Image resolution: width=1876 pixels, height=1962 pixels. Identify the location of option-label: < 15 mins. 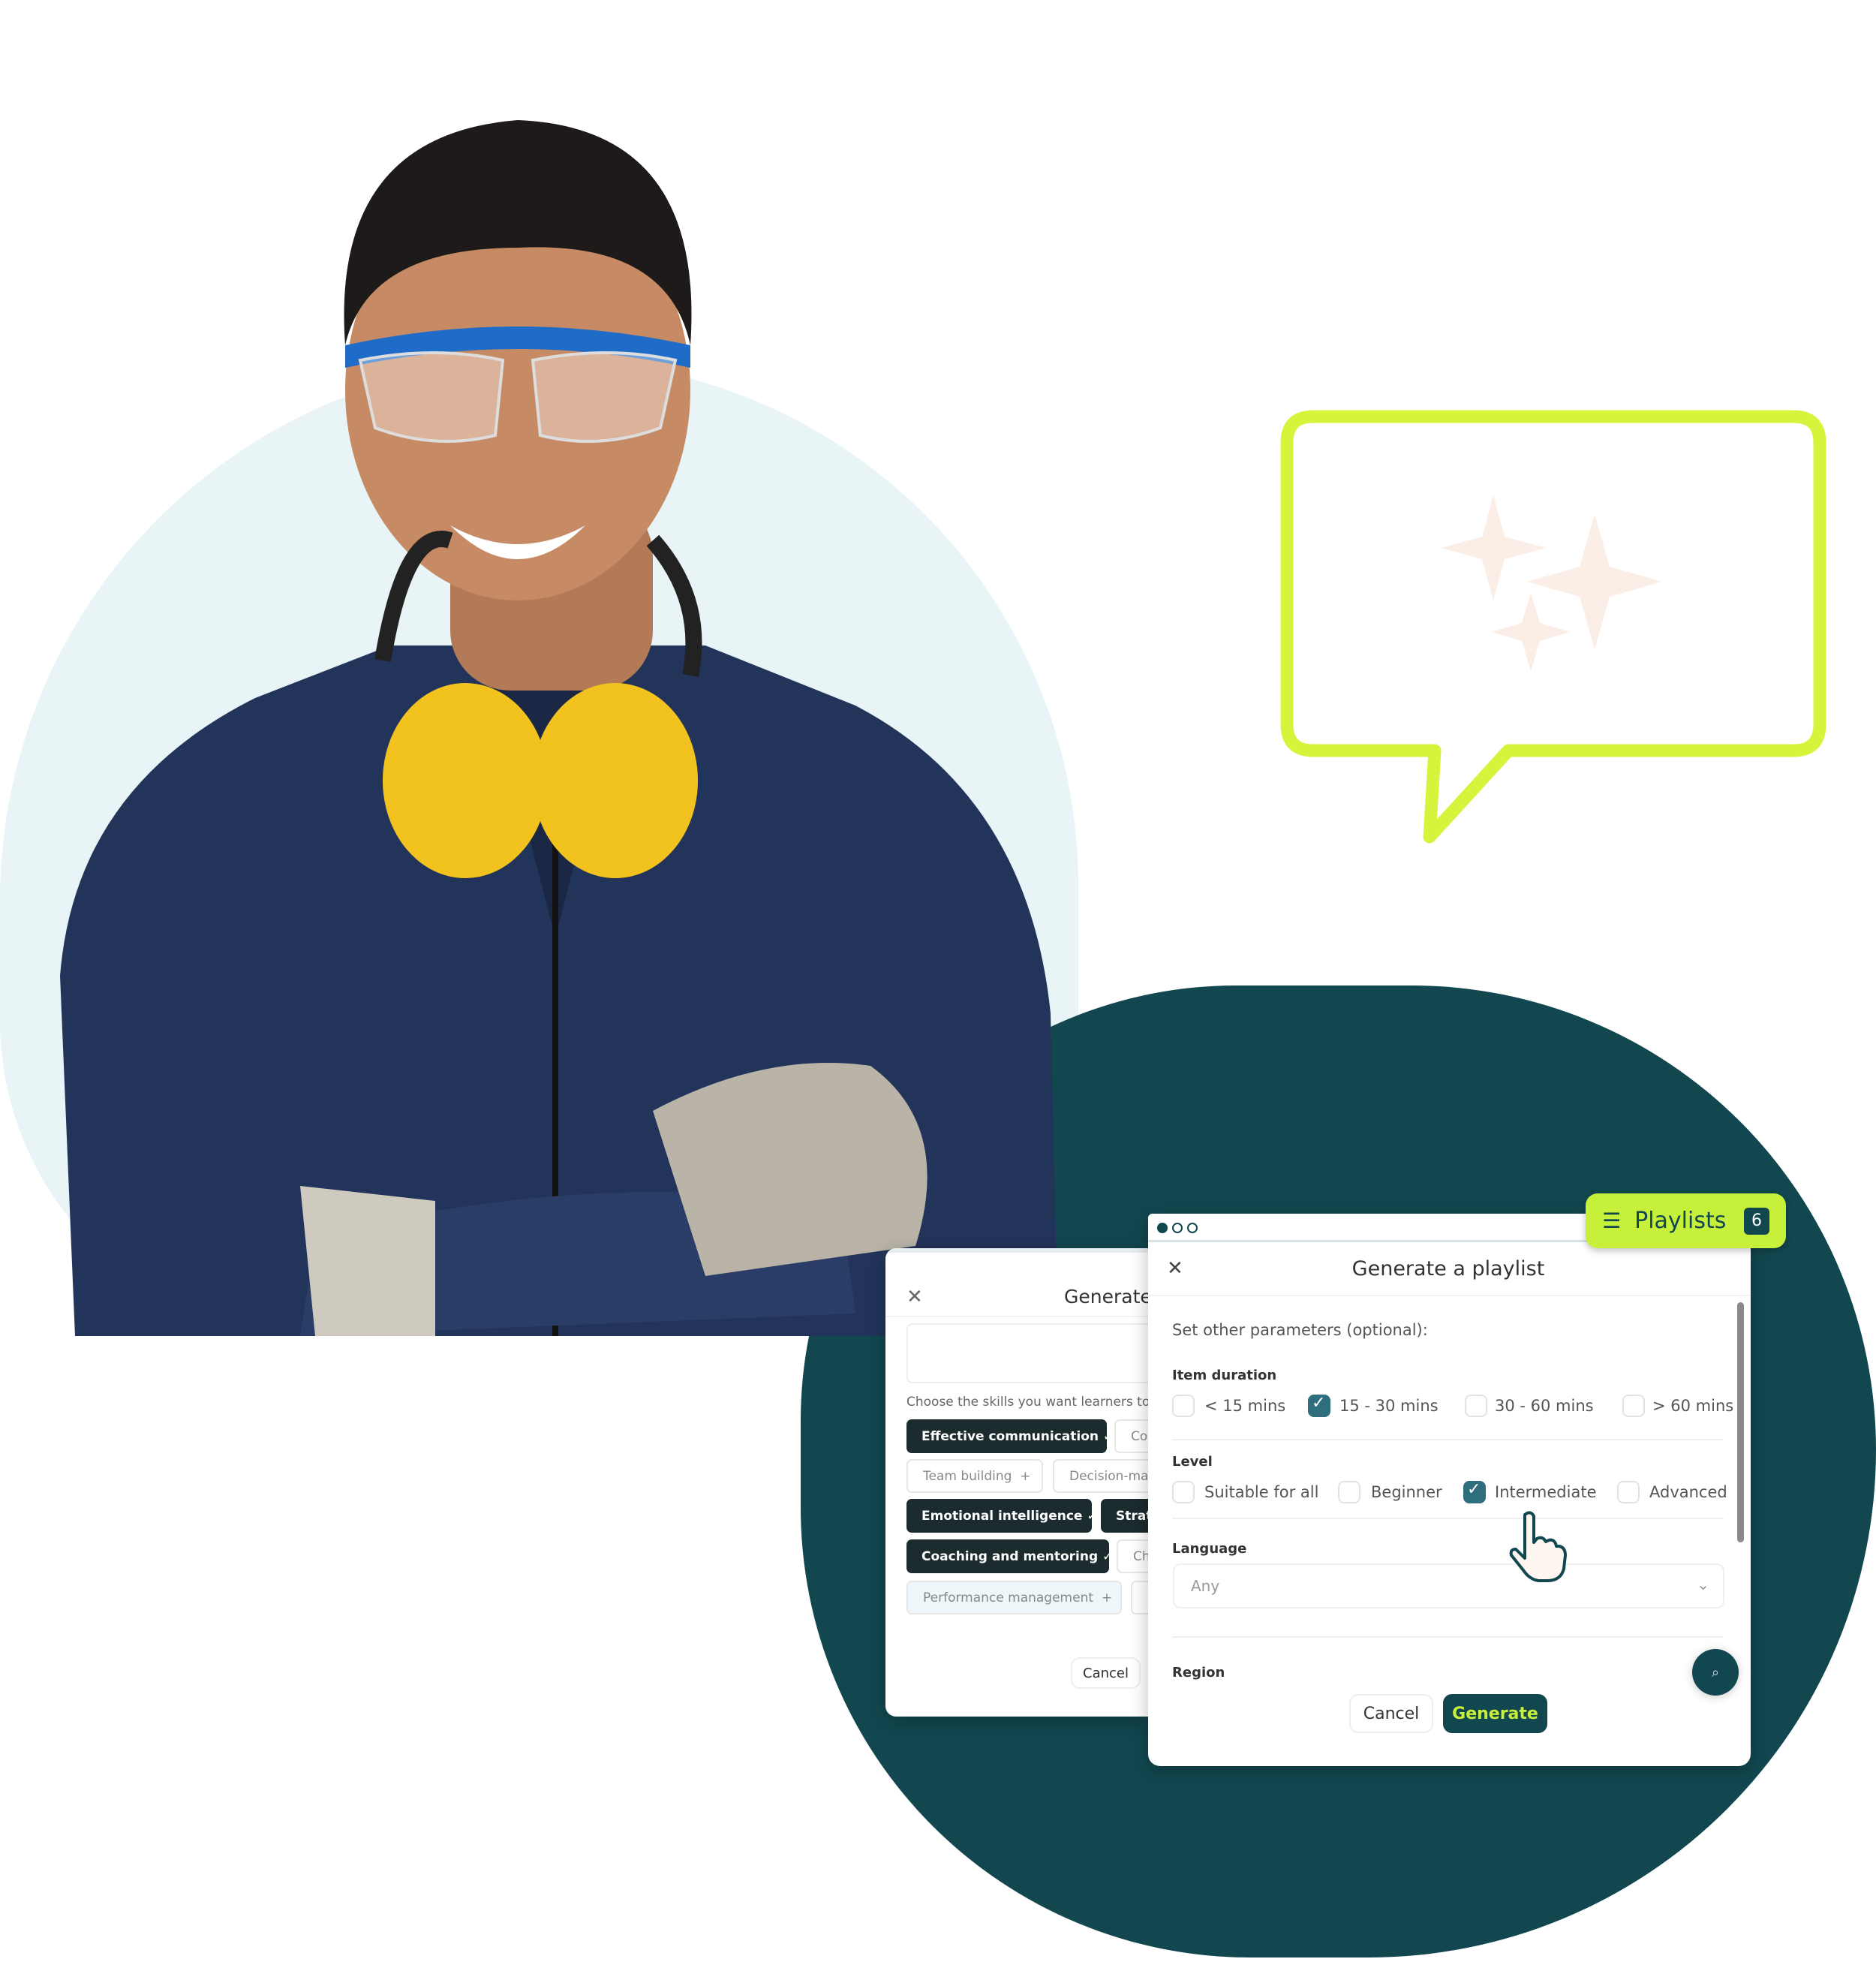
(1245, 1406).